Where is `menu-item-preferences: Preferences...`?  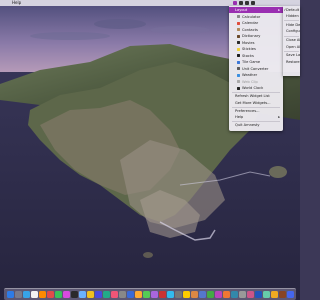
menu-item-preferences: Preferences... is located at coordinates (256, 111).